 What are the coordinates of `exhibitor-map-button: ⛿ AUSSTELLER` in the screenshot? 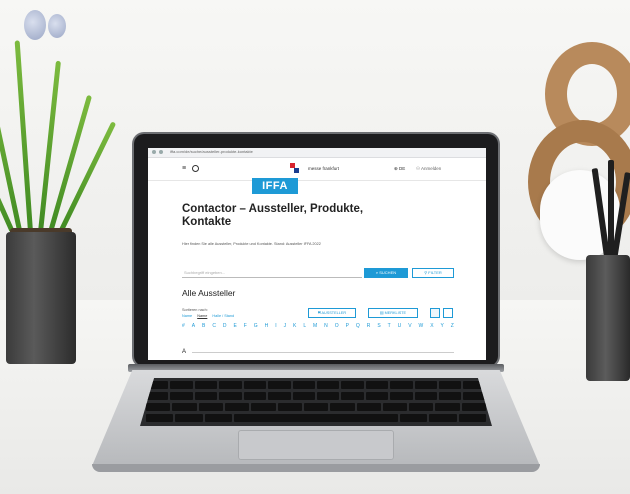 It's located at (332, 313).